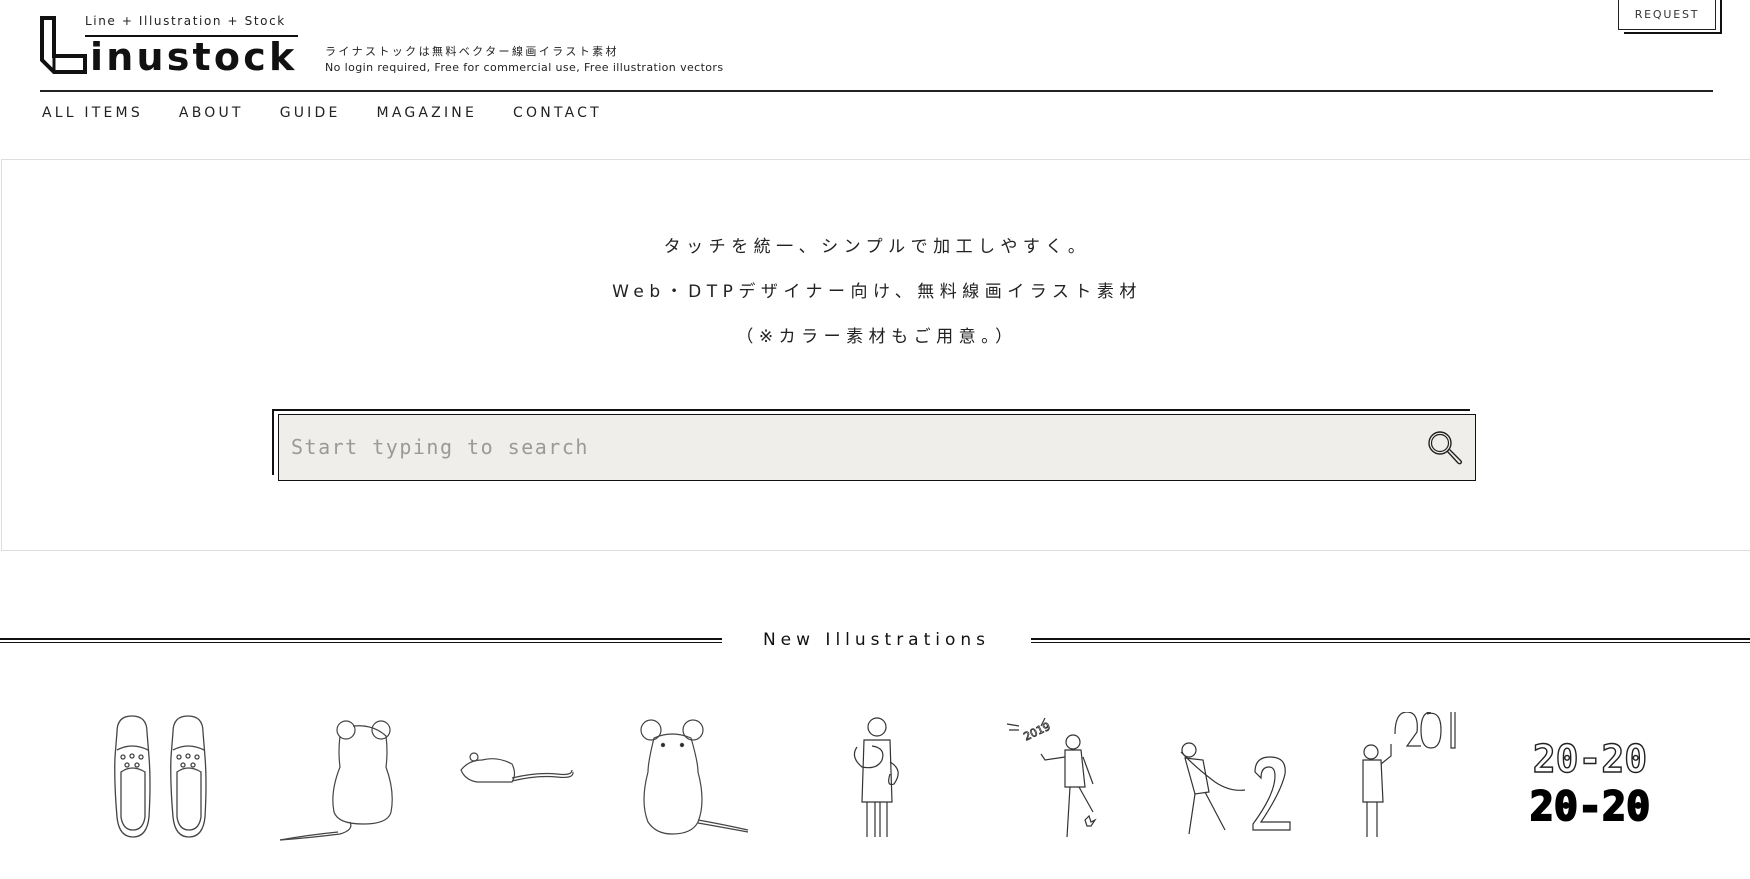 The image size is (1750, 879). I want to click on nav-item-about: ABOUT, so click(211, 113).